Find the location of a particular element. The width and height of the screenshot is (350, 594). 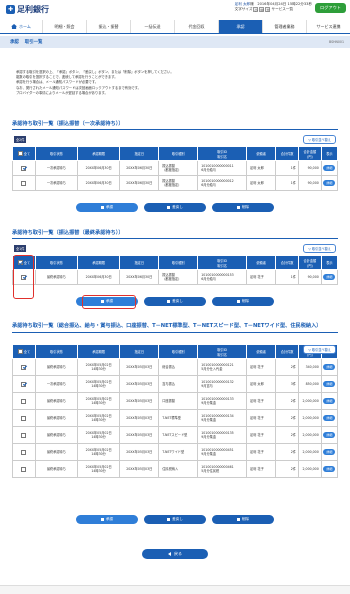

column-header: 取引種別 is located at coordinates (178, 351).